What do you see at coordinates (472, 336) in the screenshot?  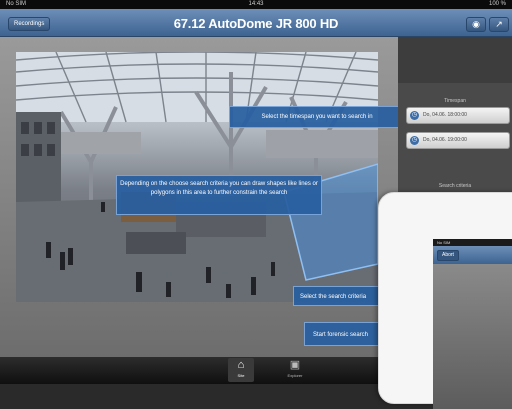 I see `second-device-content` at bounding box center [472, 336].